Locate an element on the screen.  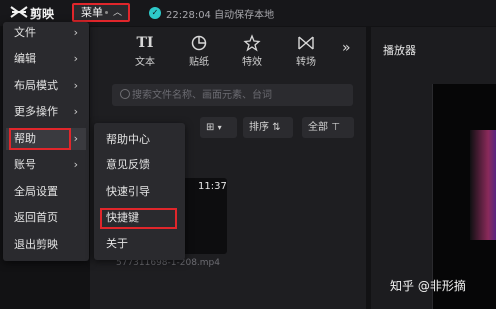
shortcuts-highlight-box is located at coordinates (138, 218).